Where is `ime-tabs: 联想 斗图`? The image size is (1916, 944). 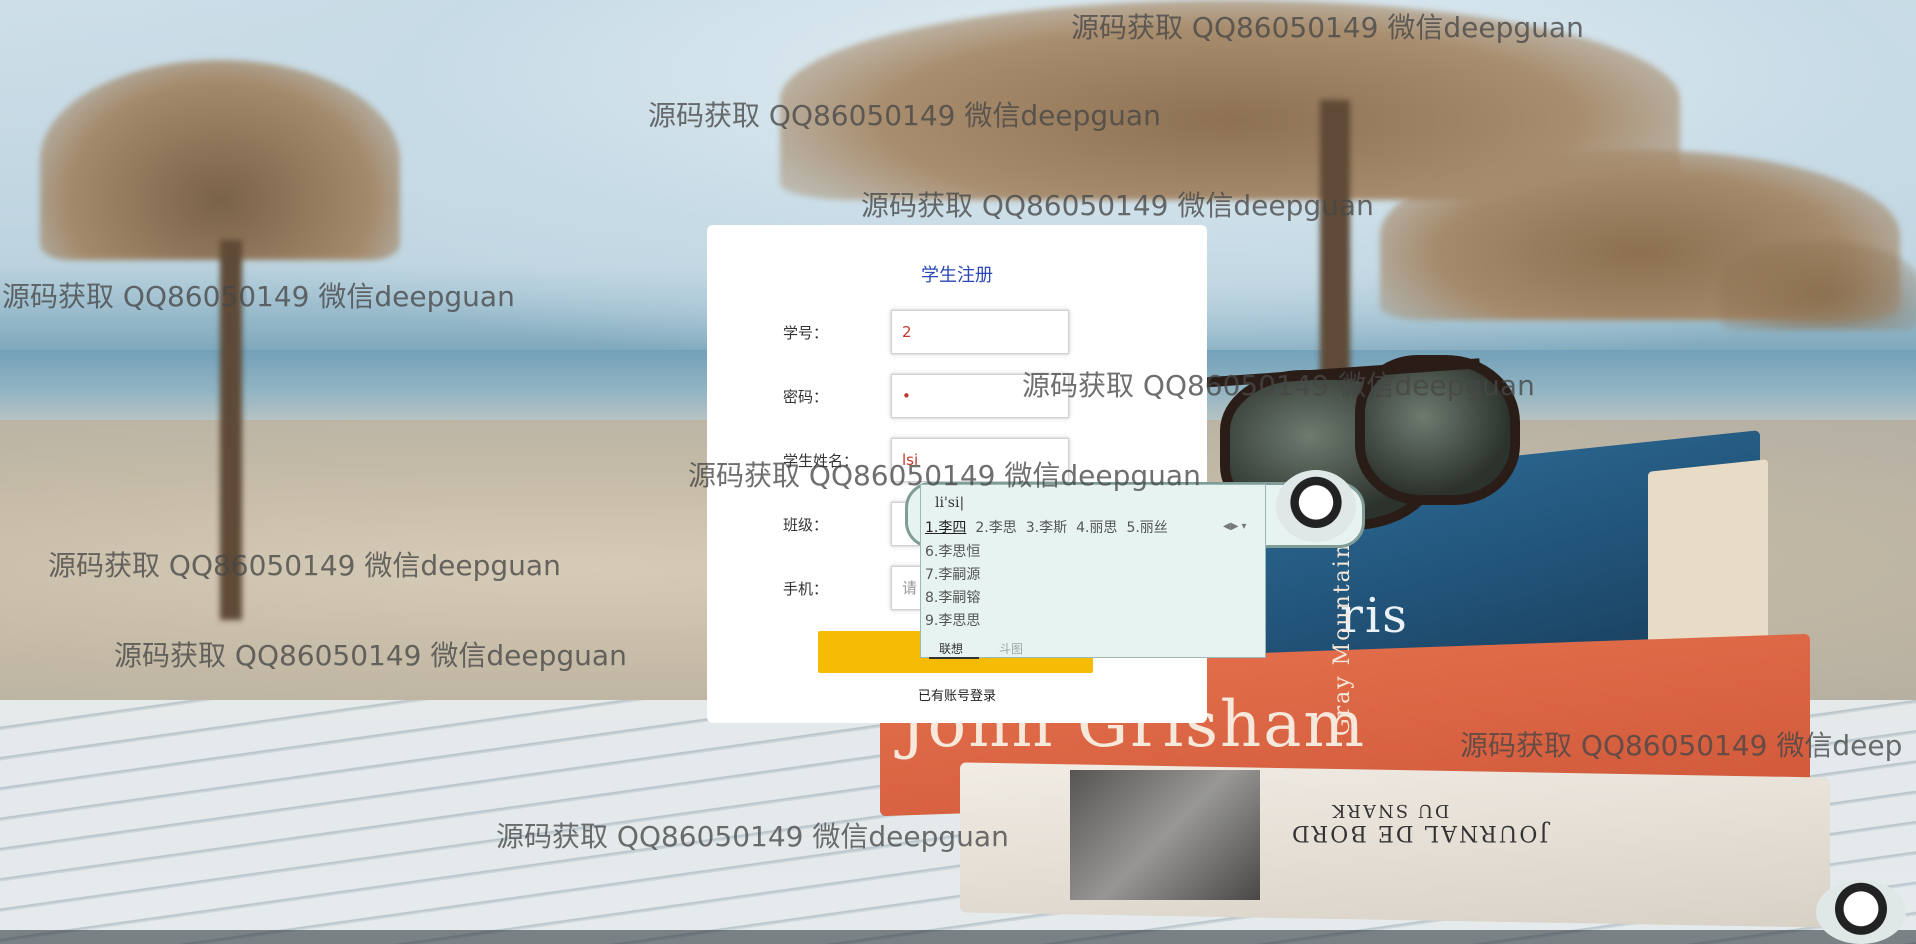 ime-tabs: 联想 斗图 is located at coordinates (1094, 648).